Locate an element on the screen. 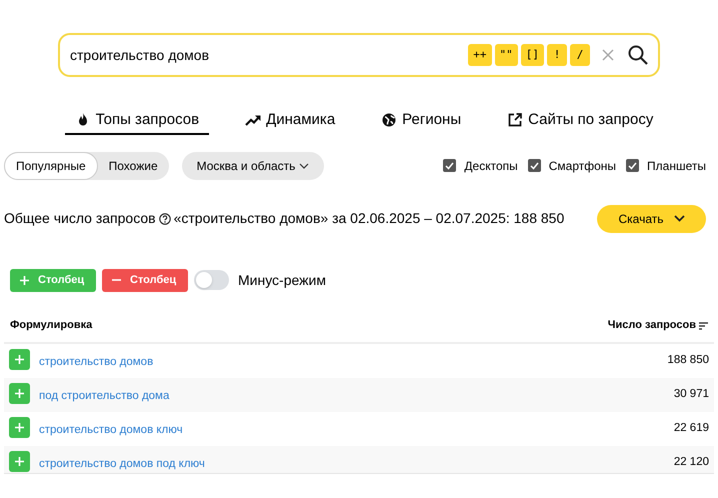 This screenshot has height=498, width=718. phrase-link: строительство домов ключ is located at coordinates (111, 431).